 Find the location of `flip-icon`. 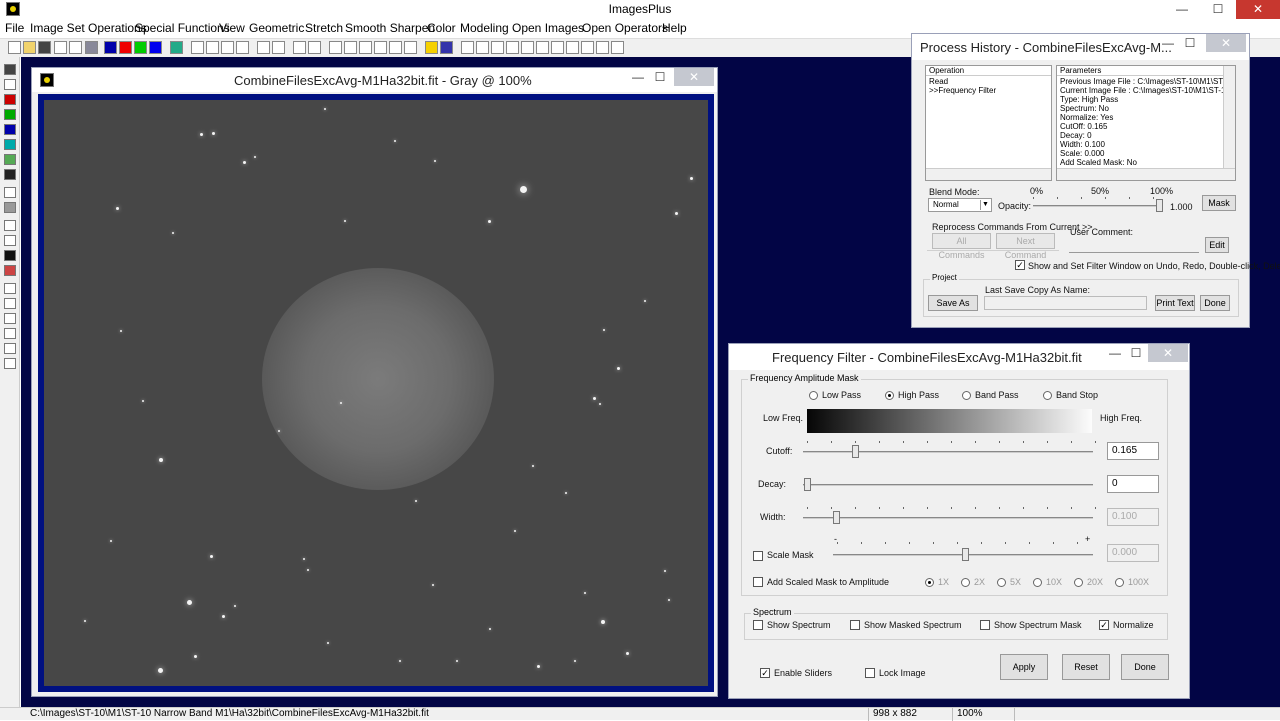

flip-icon is located at coordinates (10, 363).